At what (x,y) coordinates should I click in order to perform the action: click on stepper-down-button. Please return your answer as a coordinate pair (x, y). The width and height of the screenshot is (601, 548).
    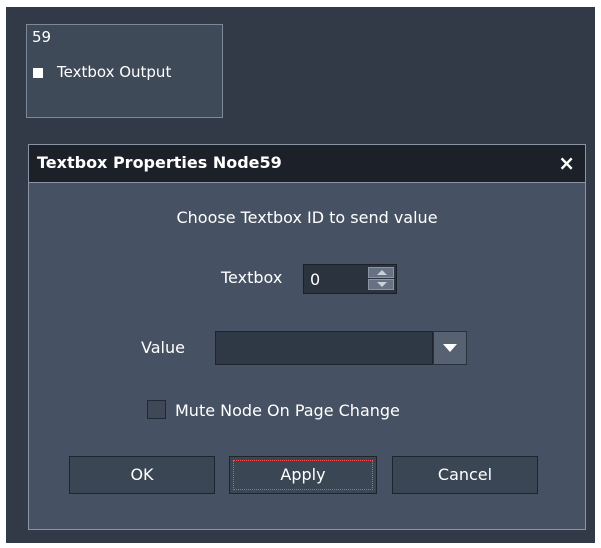
    Looking at the image, I should click on (381, 284).